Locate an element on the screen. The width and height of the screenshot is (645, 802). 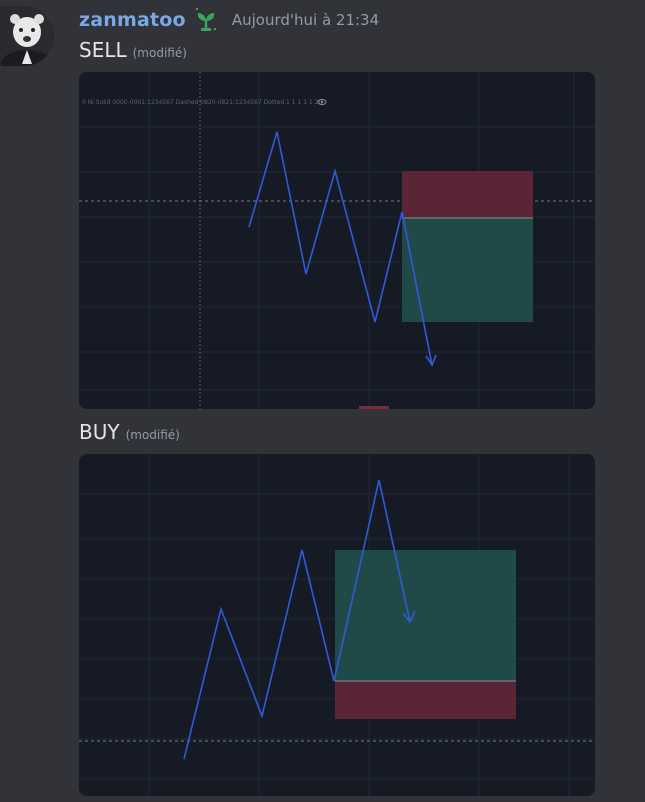
message-text: BUY is located at coordinates (99, 432).